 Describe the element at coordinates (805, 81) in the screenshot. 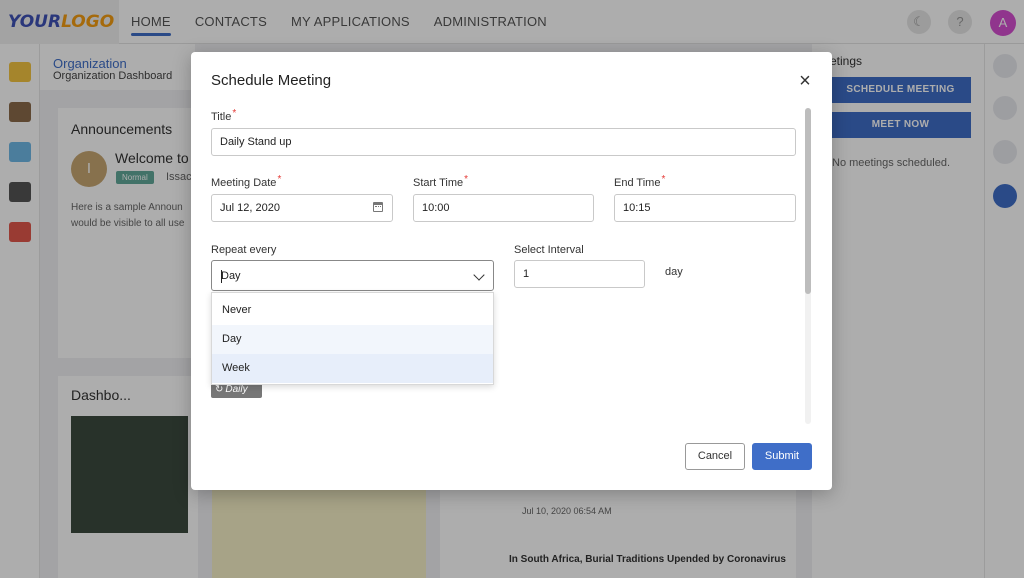

I see `close-icon: ×` at that location.